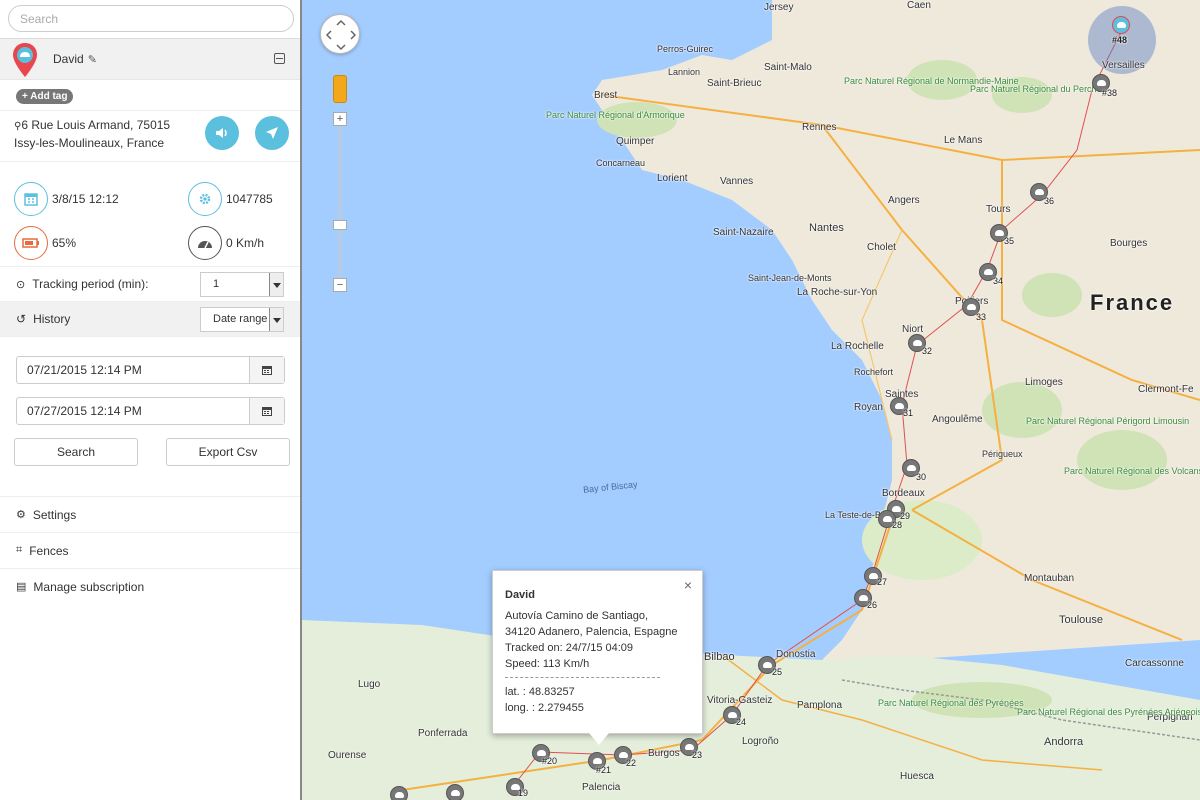 The image size is (1200, 800). I want to click on date-to-input, so click(133, 411).